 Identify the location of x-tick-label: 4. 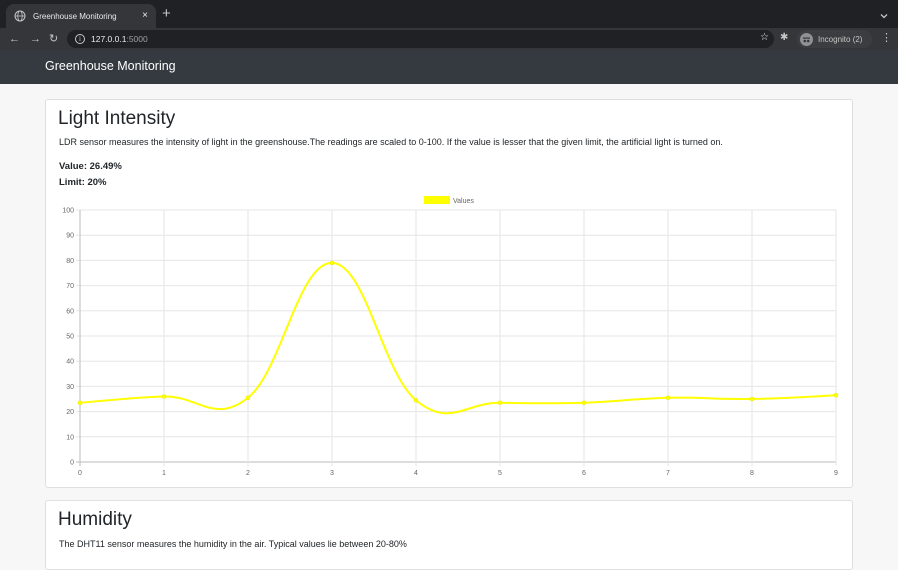
(416, 473).